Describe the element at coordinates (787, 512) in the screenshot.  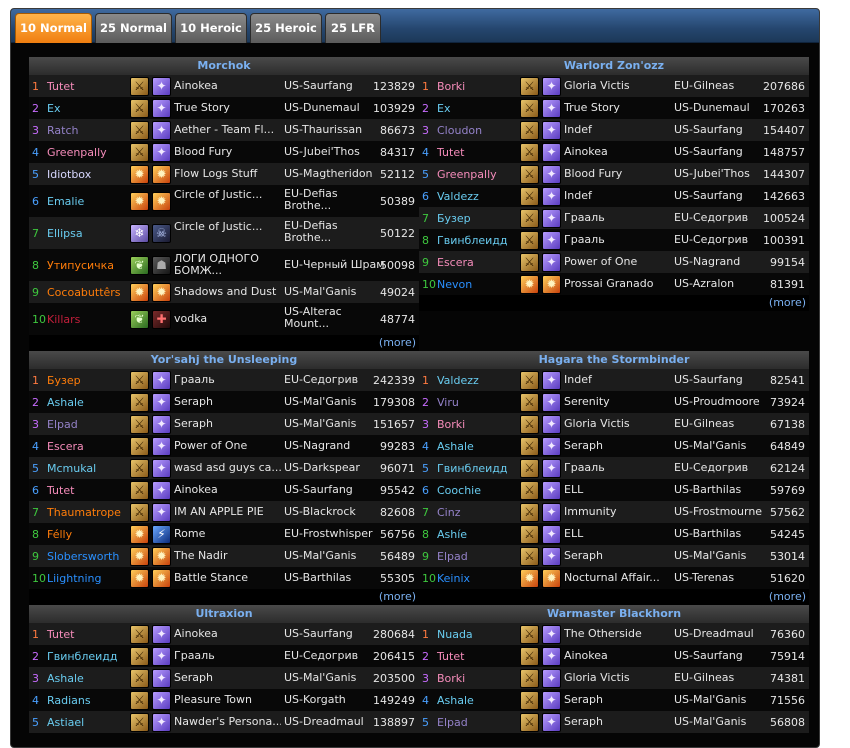
I see `dps-score: 57562` at that location.